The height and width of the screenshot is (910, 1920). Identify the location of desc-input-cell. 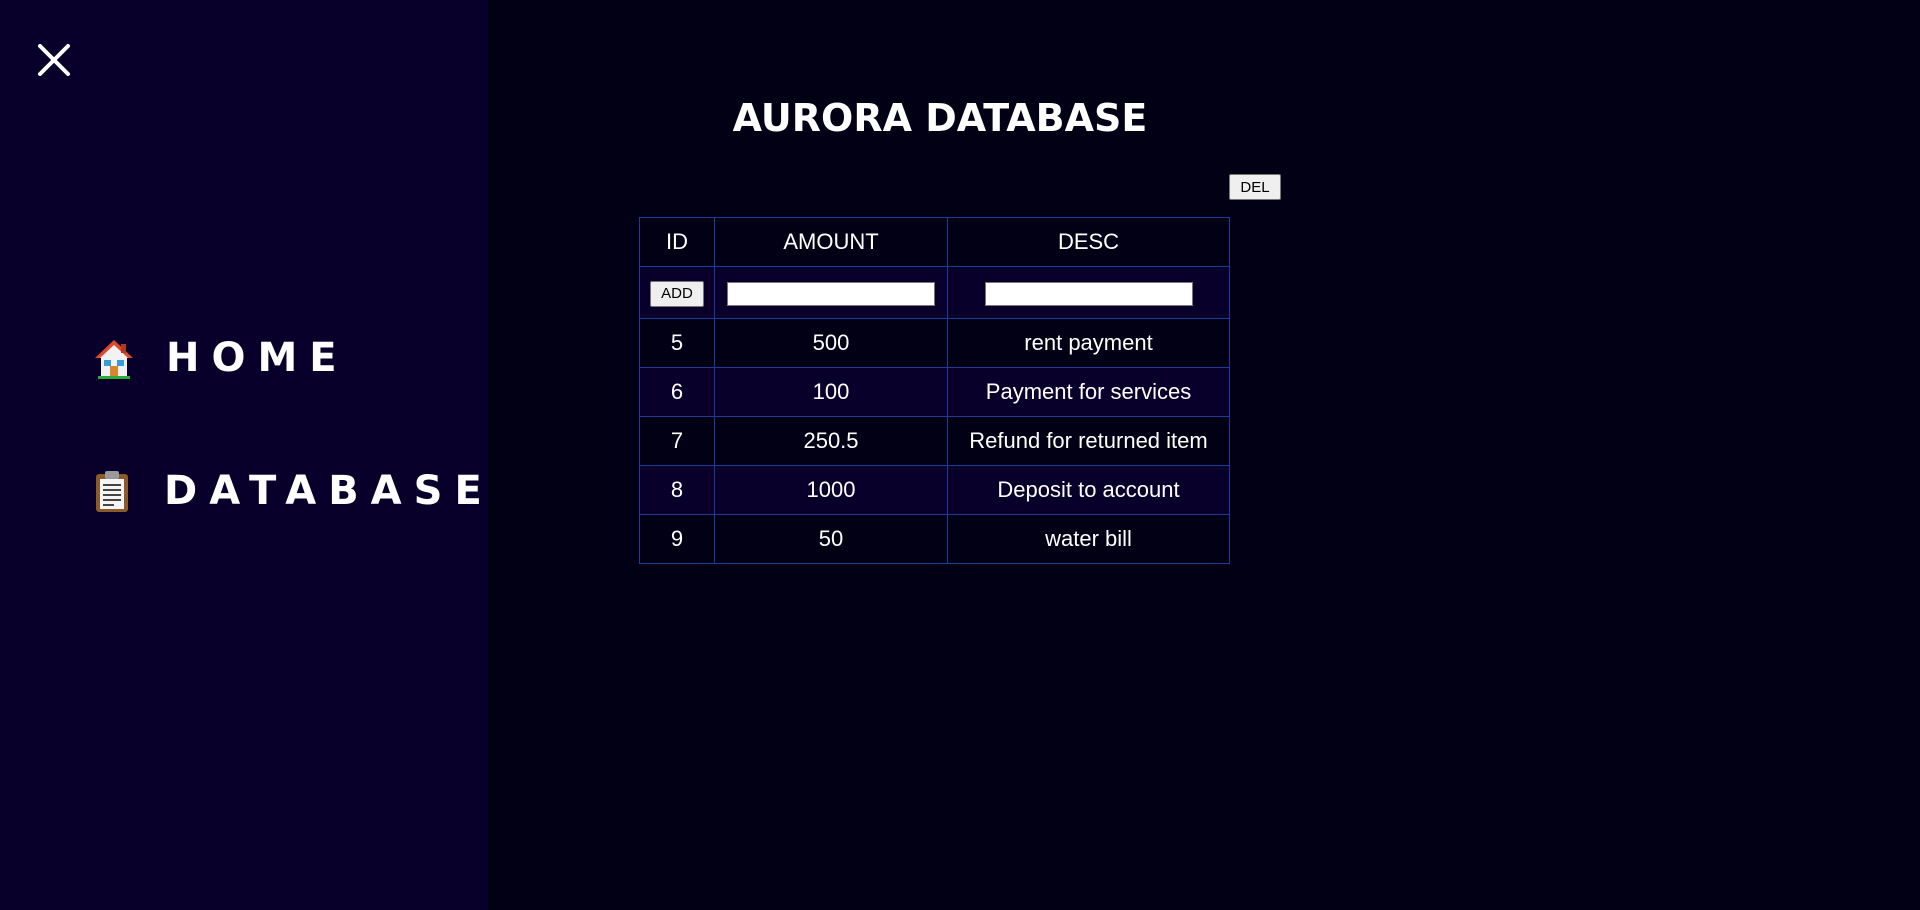
(1088, 292).